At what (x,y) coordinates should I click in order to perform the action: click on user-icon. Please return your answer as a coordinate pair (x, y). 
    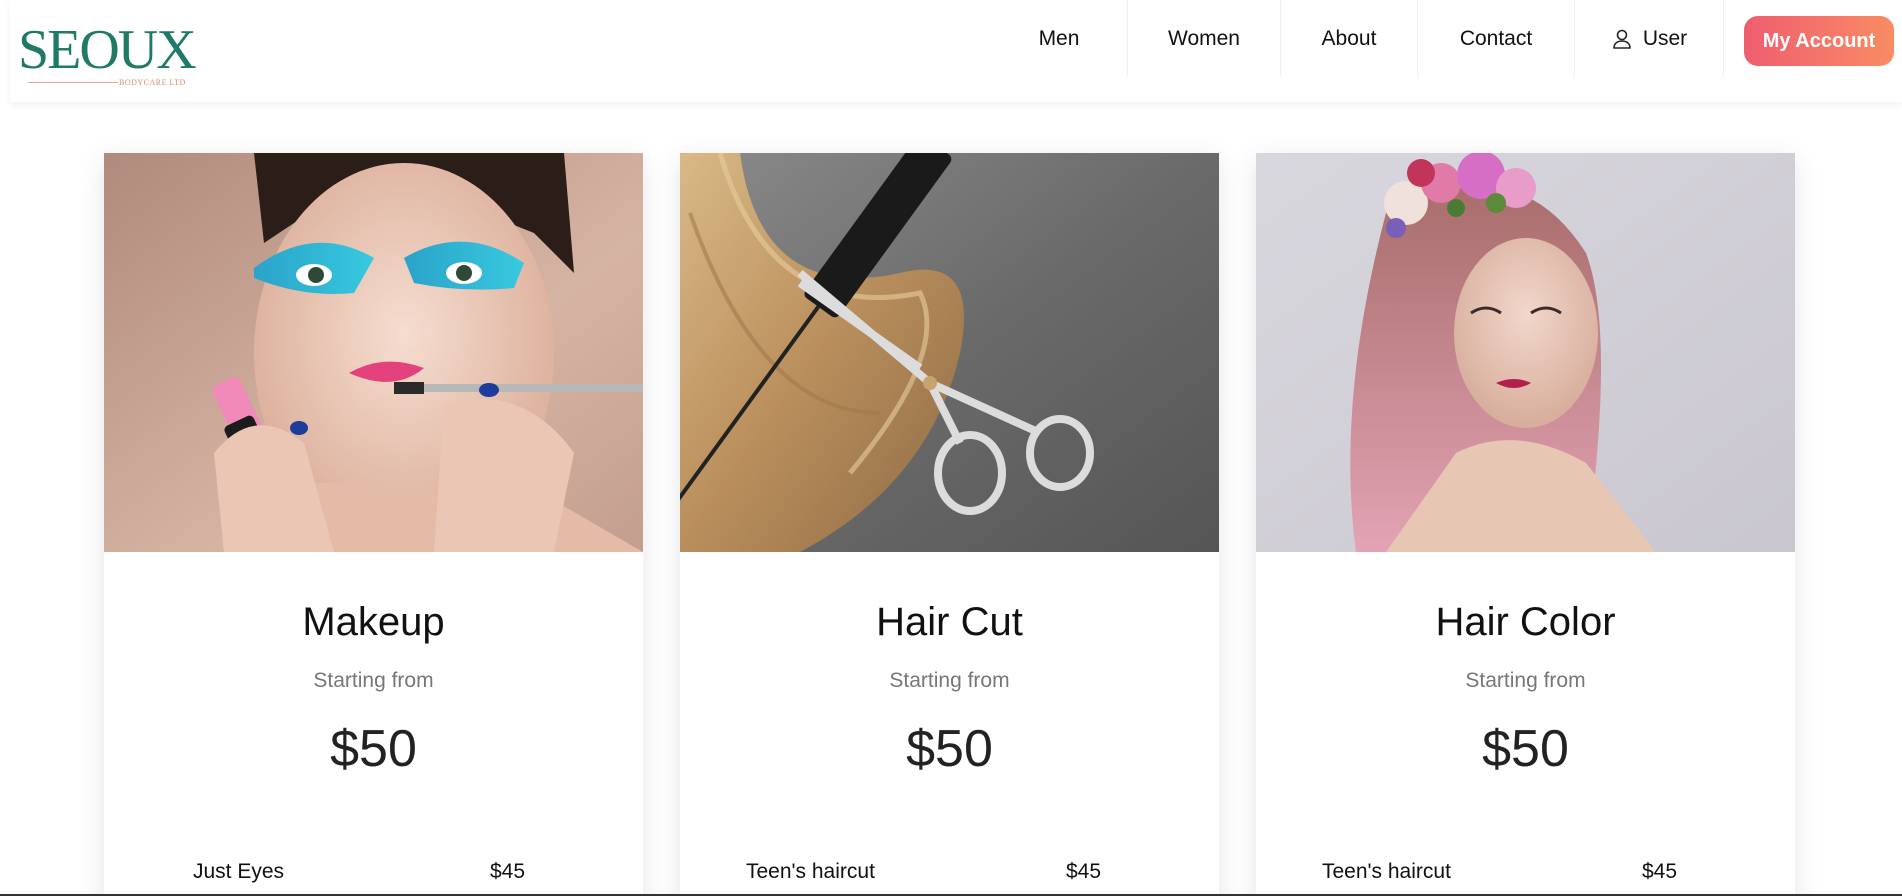
    Looking at the image, I should click on (1622, 39).